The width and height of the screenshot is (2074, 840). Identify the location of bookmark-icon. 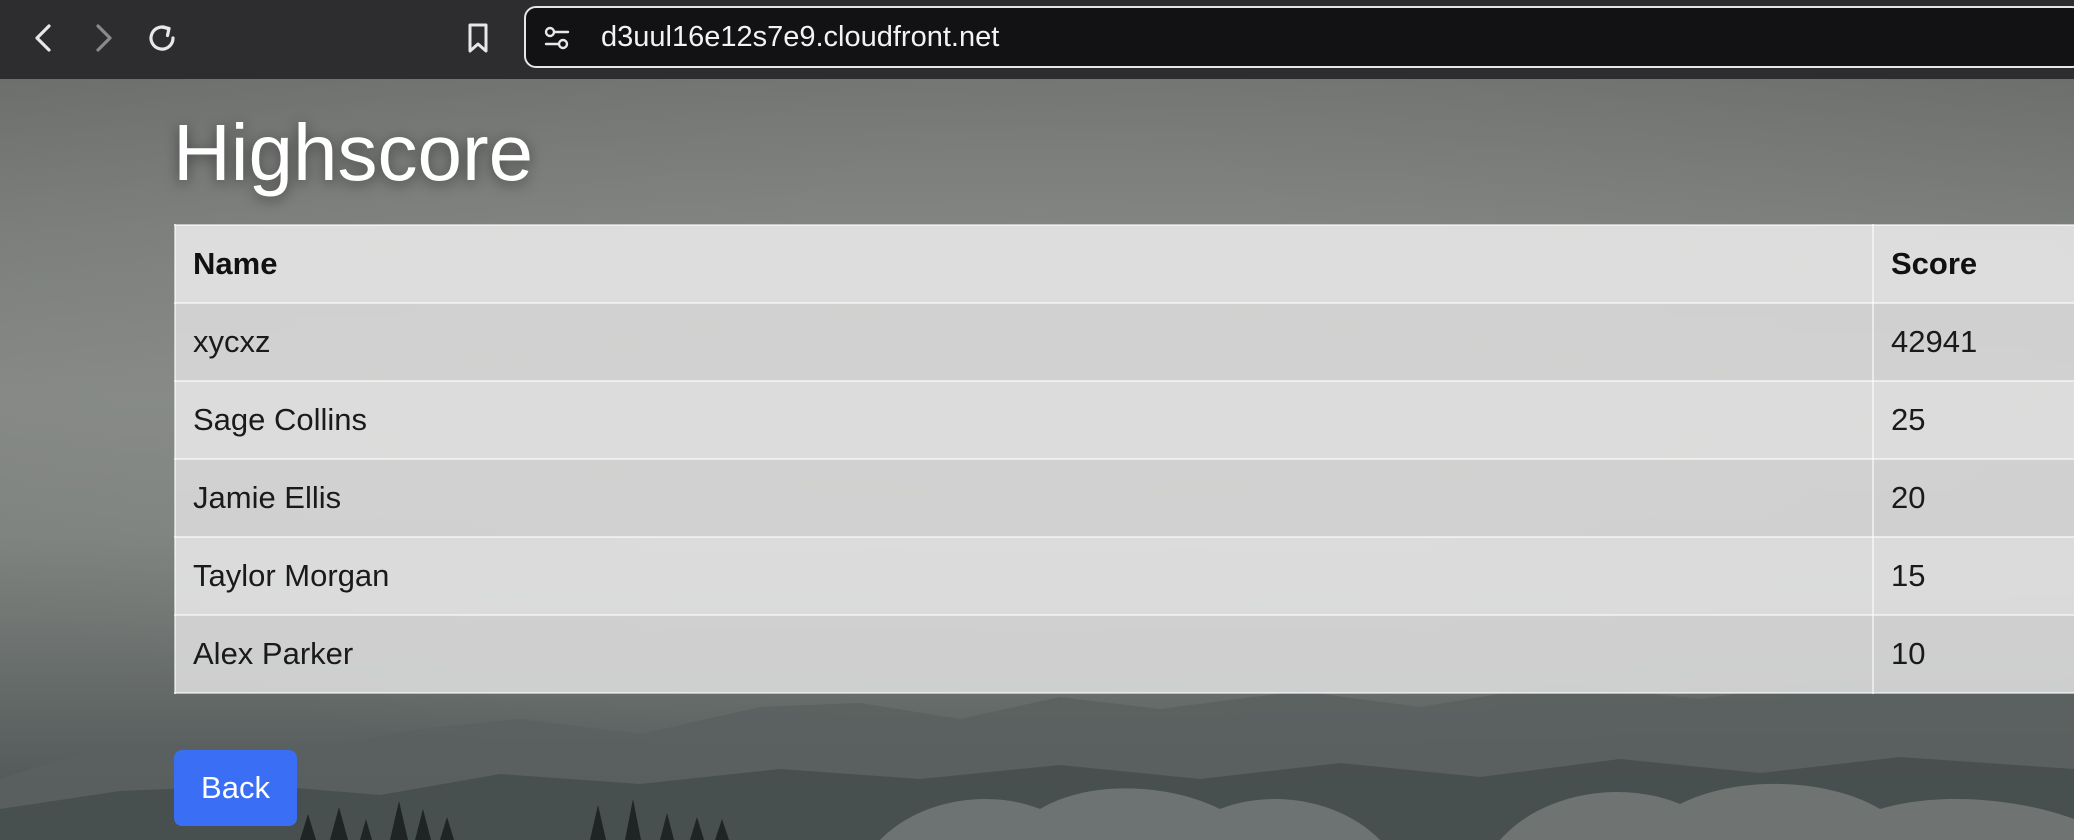
(478, 38).